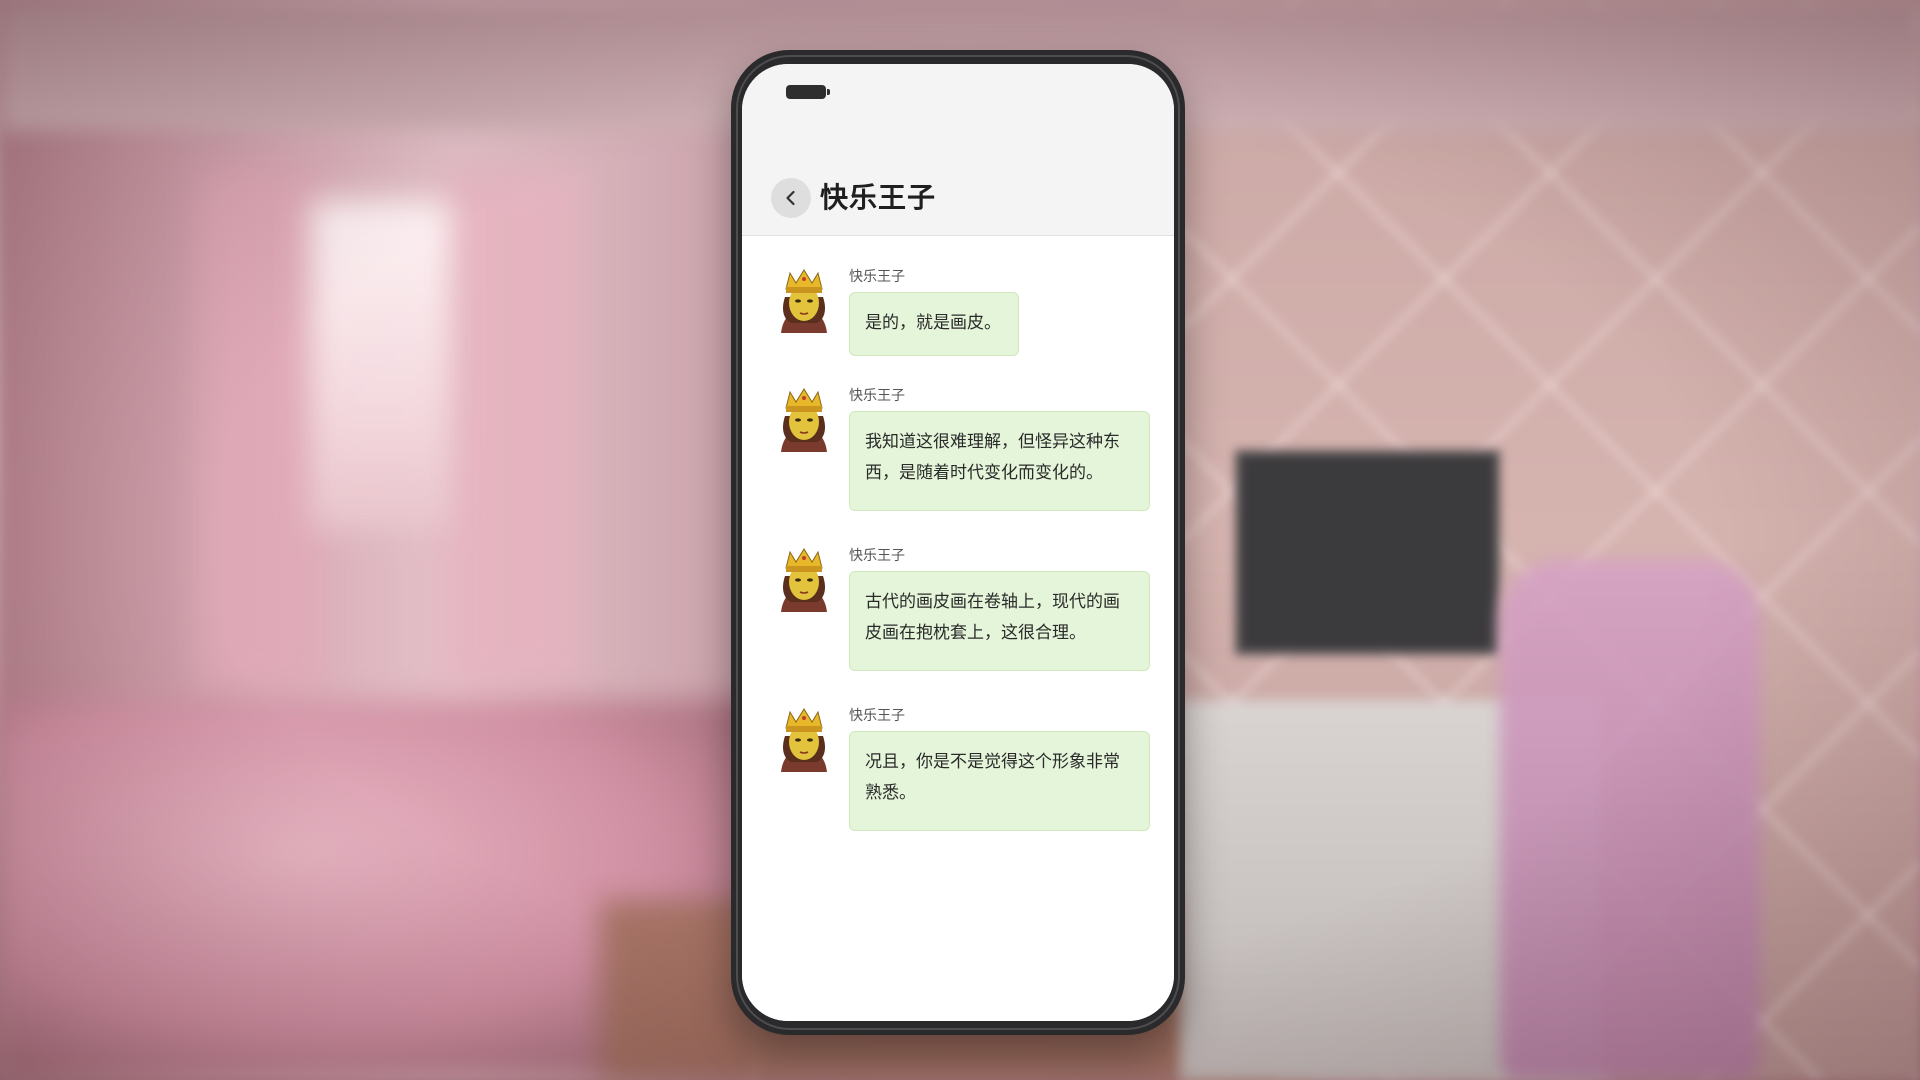  What do you see at coordinates (958, 175) in the screenshot?
I see `chat-header: 快乐王子` at bounding box center [958, 175].